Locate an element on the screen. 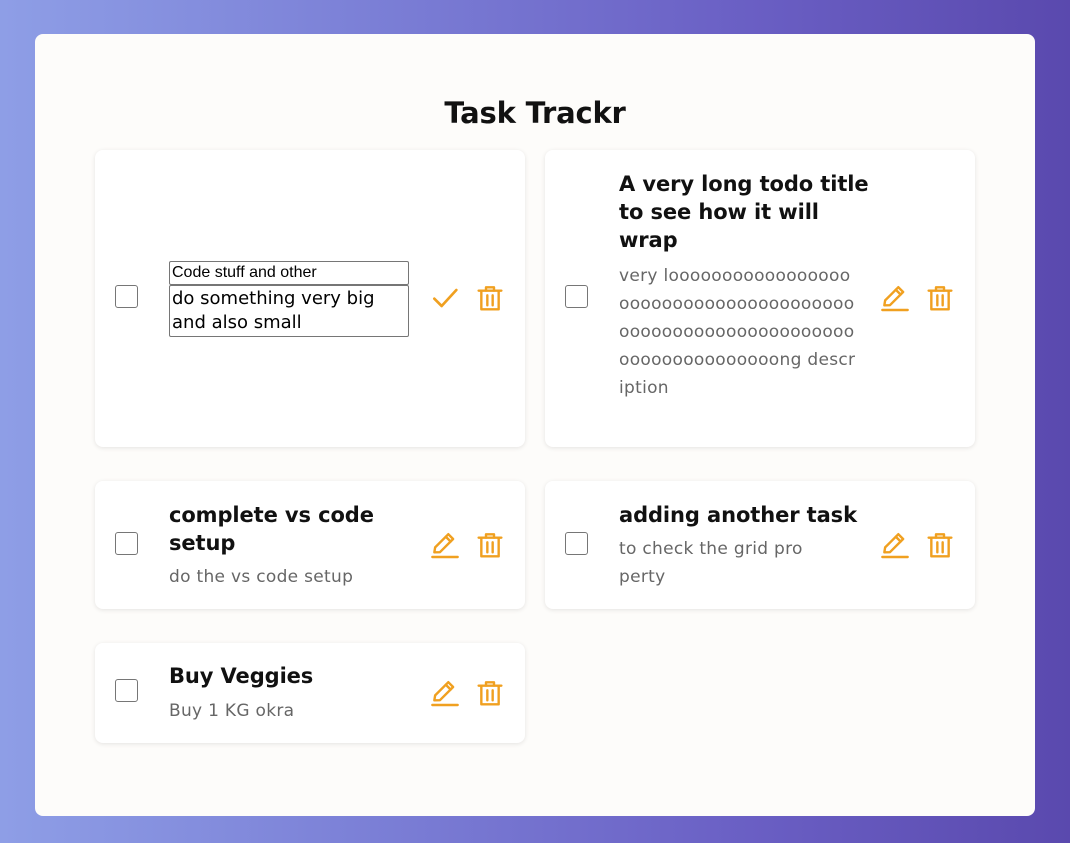 The width and height of the screenshot is (1070, 843). task-title: complete vs code setup is located at coordinates (271, 529).